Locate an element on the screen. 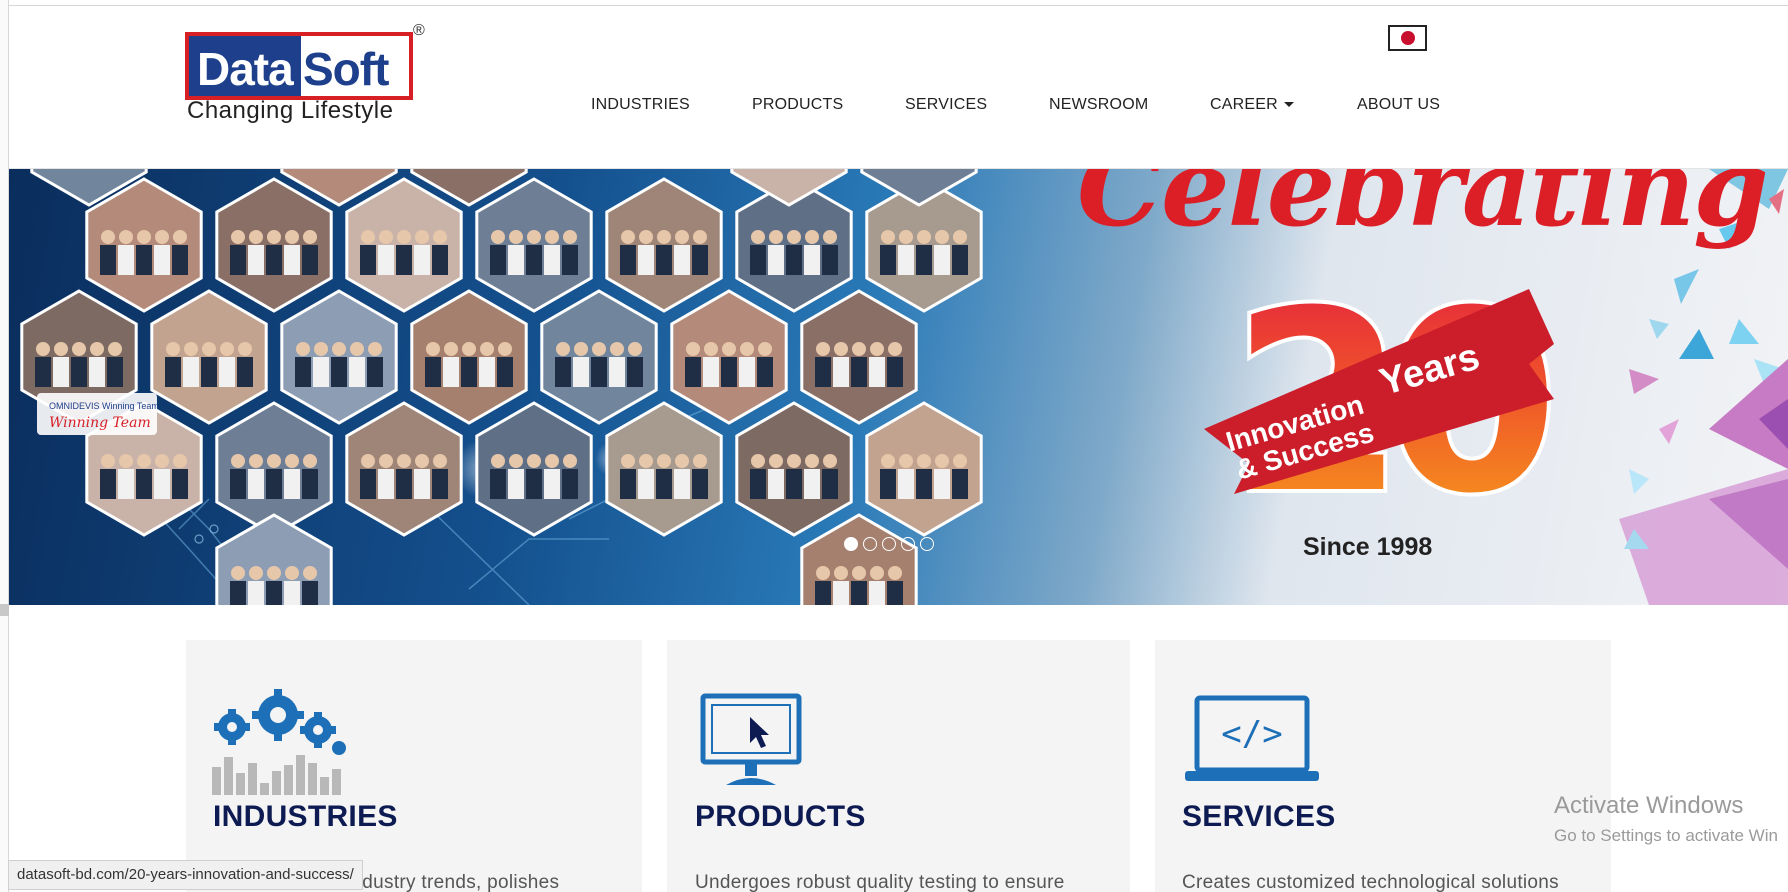 This screenshot has width=1788, height=892. gears-chart-icon is located at coordinates (279, 742).